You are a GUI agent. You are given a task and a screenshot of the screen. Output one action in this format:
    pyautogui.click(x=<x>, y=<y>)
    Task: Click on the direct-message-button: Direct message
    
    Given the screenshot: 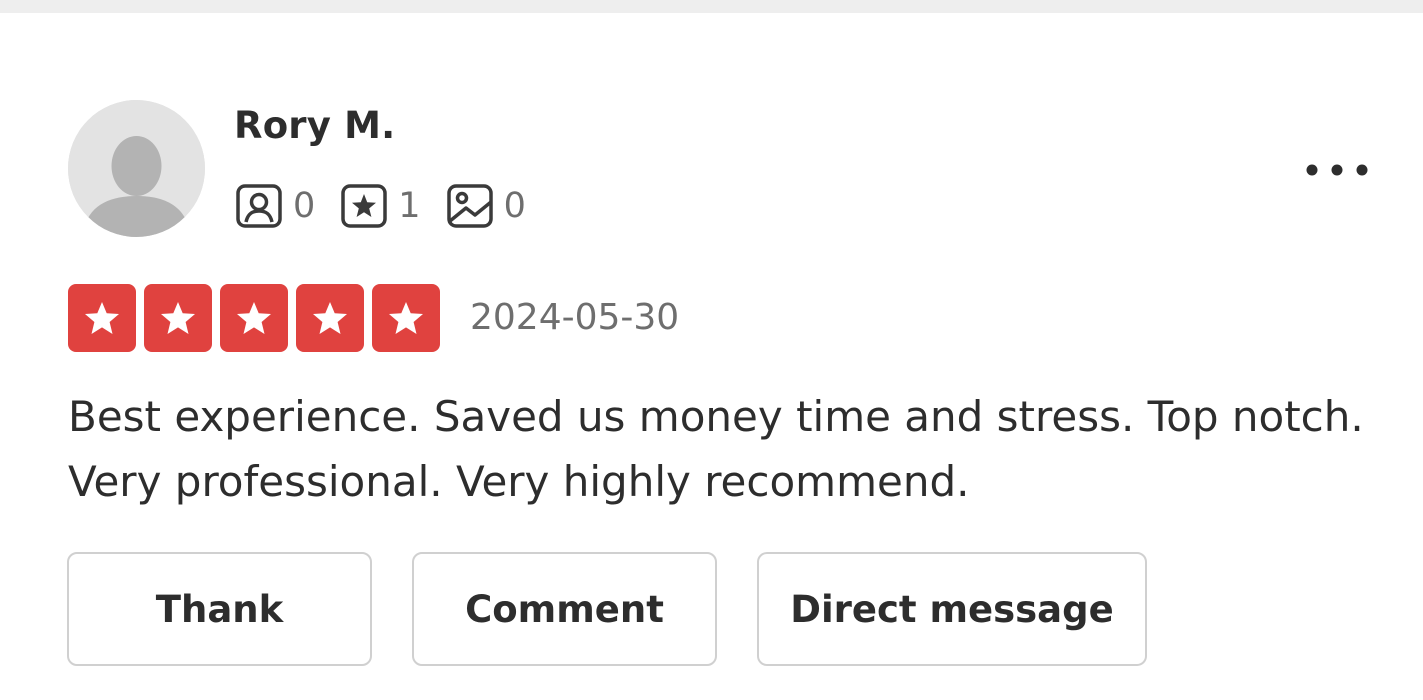 What is the action you would take?
    pyautogui.click(x=952, y=609)
    